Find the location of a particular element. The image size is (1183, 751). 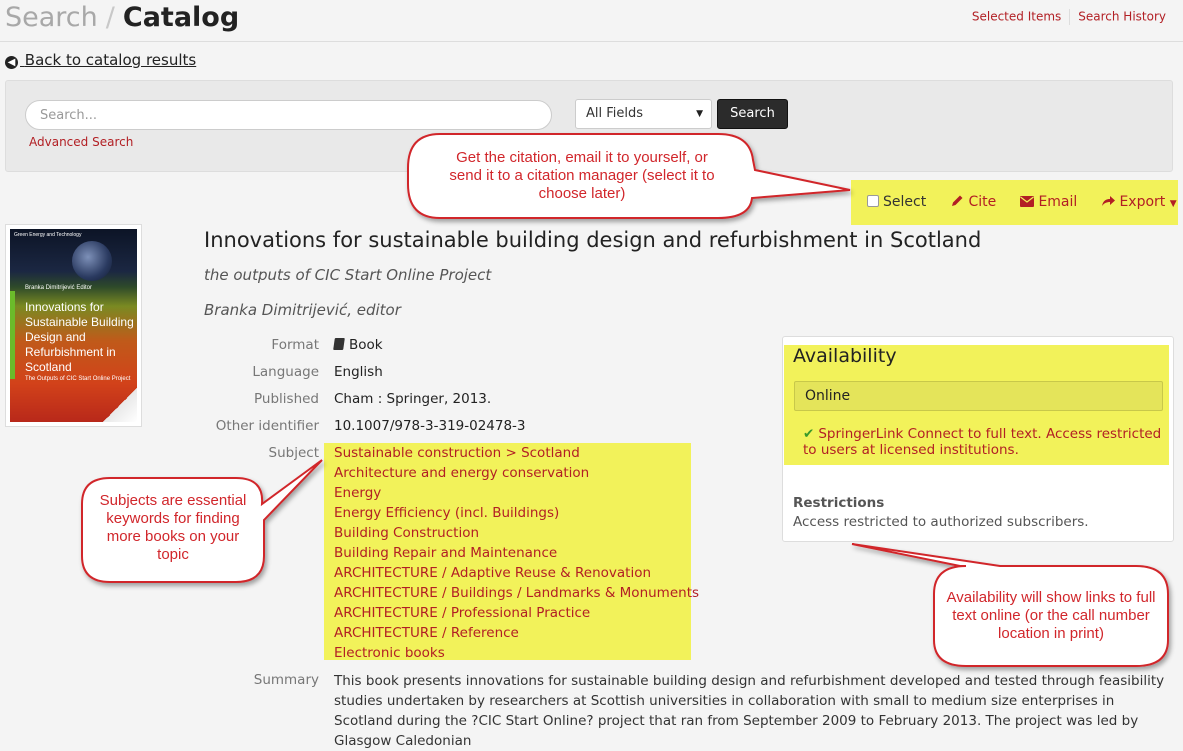

advanced-search-link: Advanced Search is located at coordinates (81, 142).